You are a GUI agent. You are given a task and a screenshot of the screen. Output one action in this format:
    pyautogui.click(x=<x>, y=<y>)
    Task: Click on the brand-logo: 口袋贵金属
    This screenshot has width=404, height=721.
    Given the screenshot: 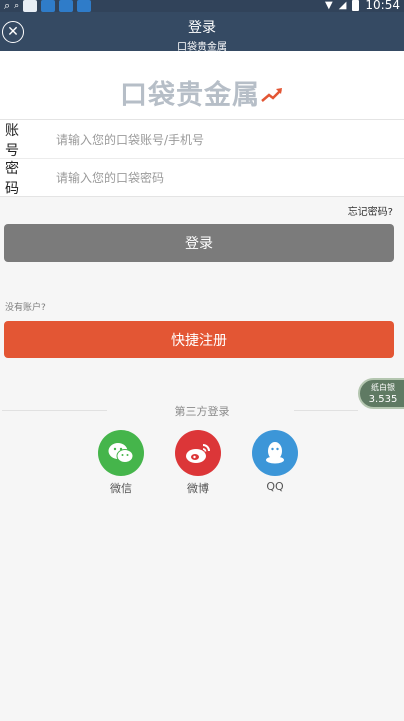 What is the action you would take?
    pyautogui.click(x=190, y=95)
    